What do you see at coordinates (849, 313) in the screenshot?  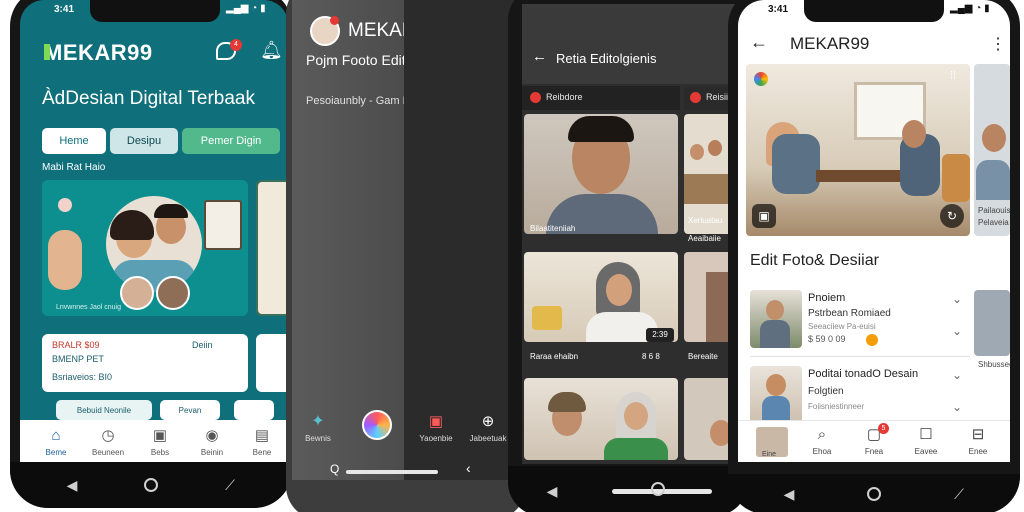 I see `item1-subtitle: Pstrbean Romiaed` at bounding box center [849, 313].